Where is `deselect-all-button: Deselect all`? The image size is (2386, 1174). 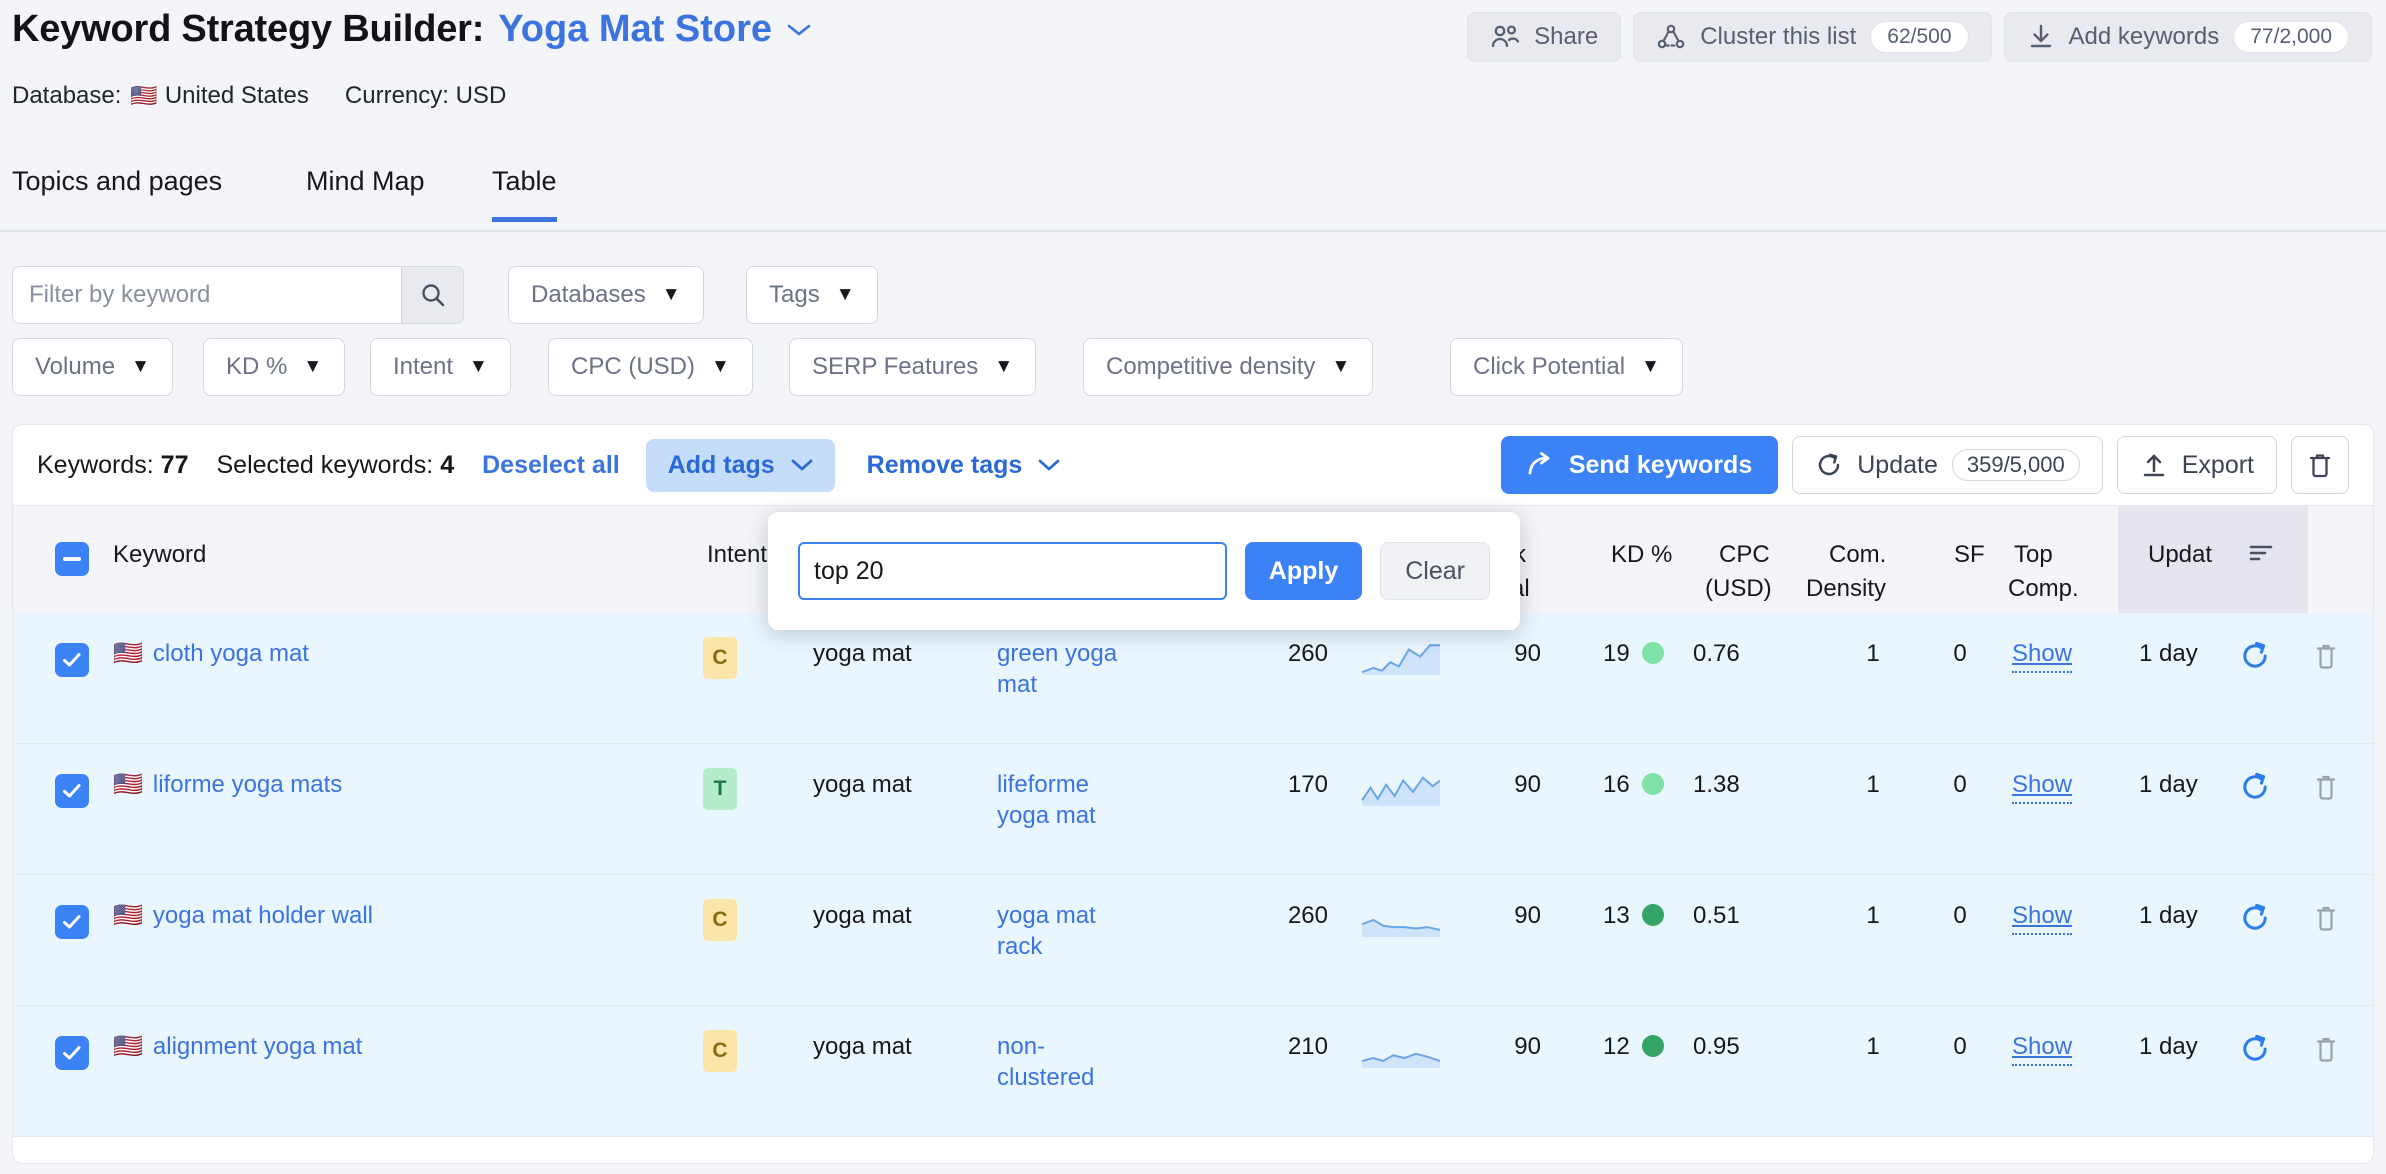 deselect-all-button: Deselect all is located at coordinates (551, 465).